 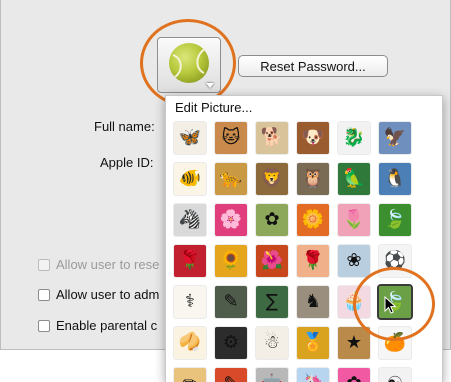 I want to click on goldfish-icon: 🐠, so click(x=190, y=178).